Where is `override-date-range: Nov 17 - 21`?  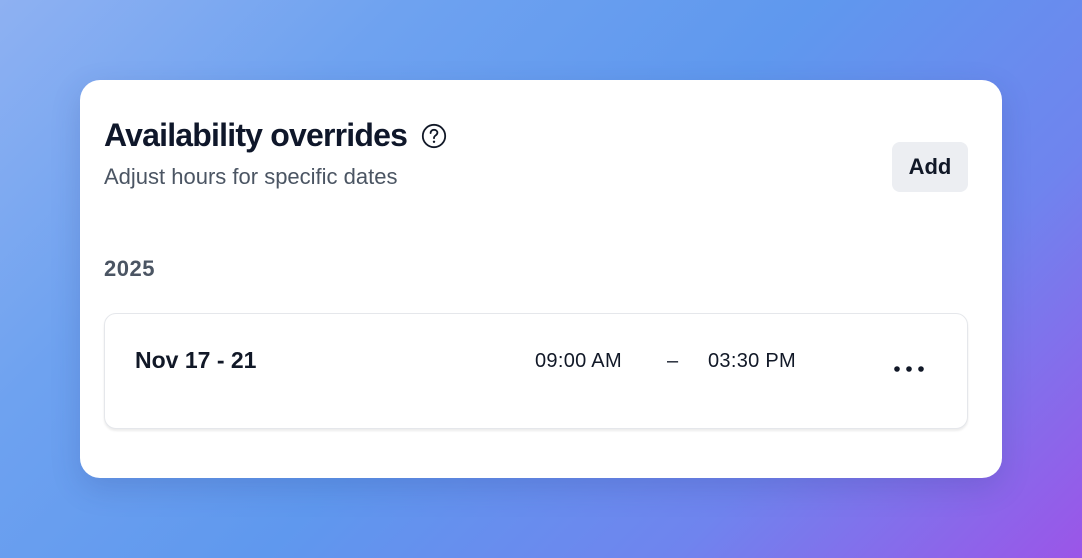 override-date-range: Nov 17 - 21 is located at coordinates (196, 360).